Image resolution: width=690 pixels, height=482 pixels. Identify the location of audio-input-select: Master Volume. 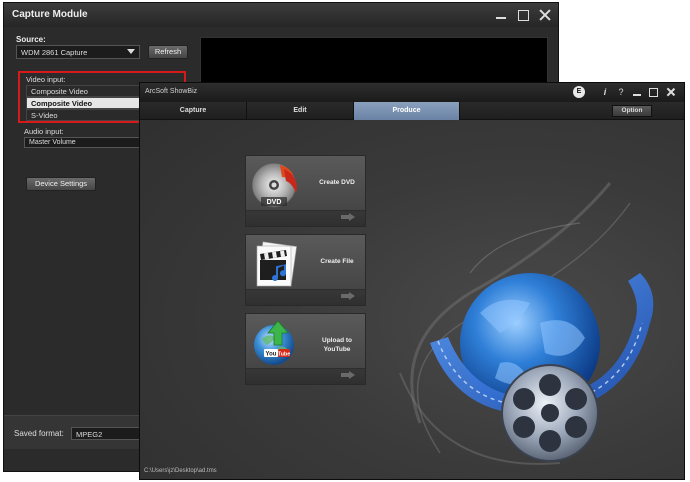
(89, 142).